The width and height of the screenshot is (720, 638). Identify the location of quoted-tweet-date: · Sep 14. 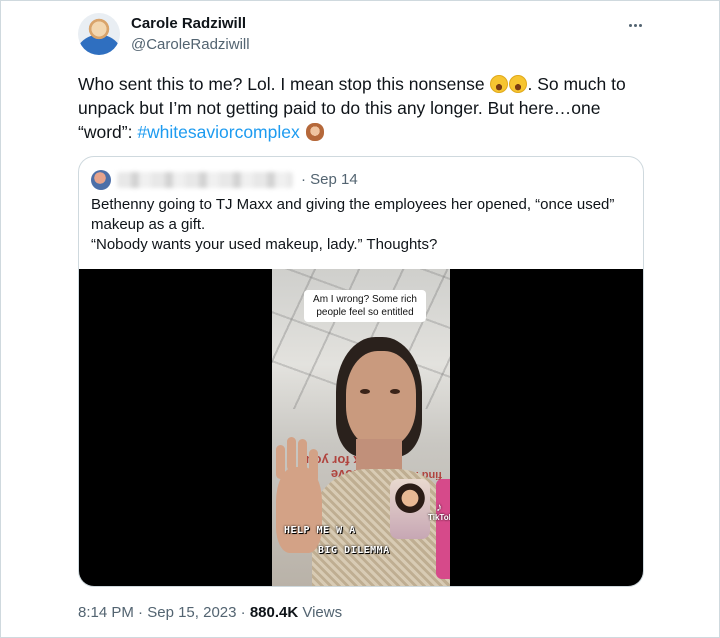
(329, 179).